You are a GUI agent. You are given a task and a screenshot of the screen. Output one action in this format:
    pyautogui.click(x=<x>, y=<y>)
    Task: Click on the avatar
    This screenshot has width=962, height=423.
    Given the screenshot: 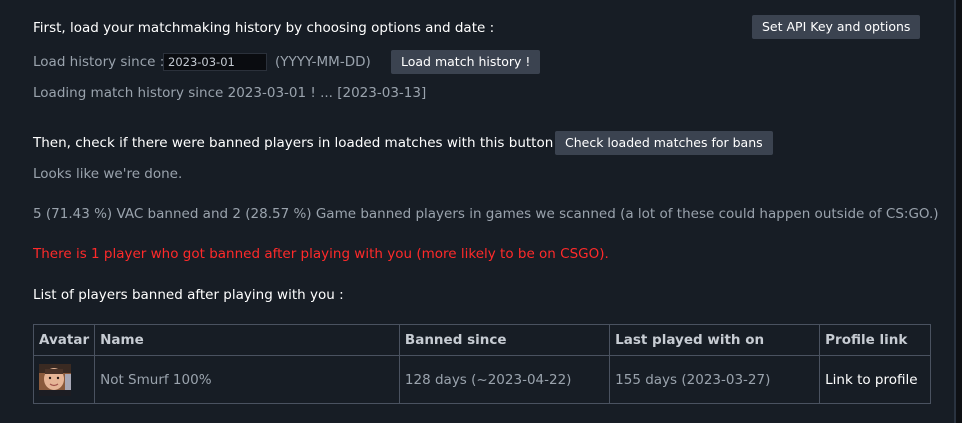 What is the action you would take?
    pyautogui.click(x=55, y=379)
    